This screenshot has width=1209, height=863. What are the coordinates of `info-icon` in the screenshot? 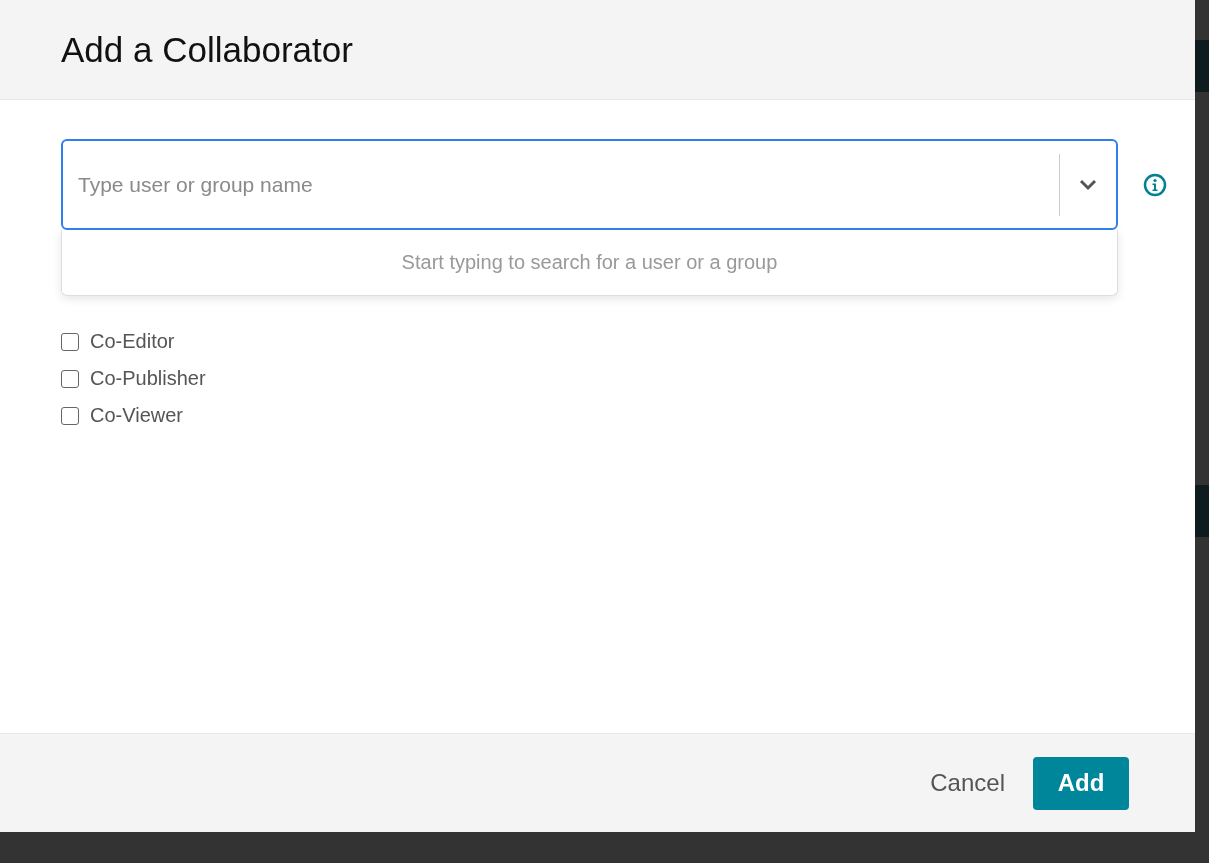 It's located at (1155, 184).